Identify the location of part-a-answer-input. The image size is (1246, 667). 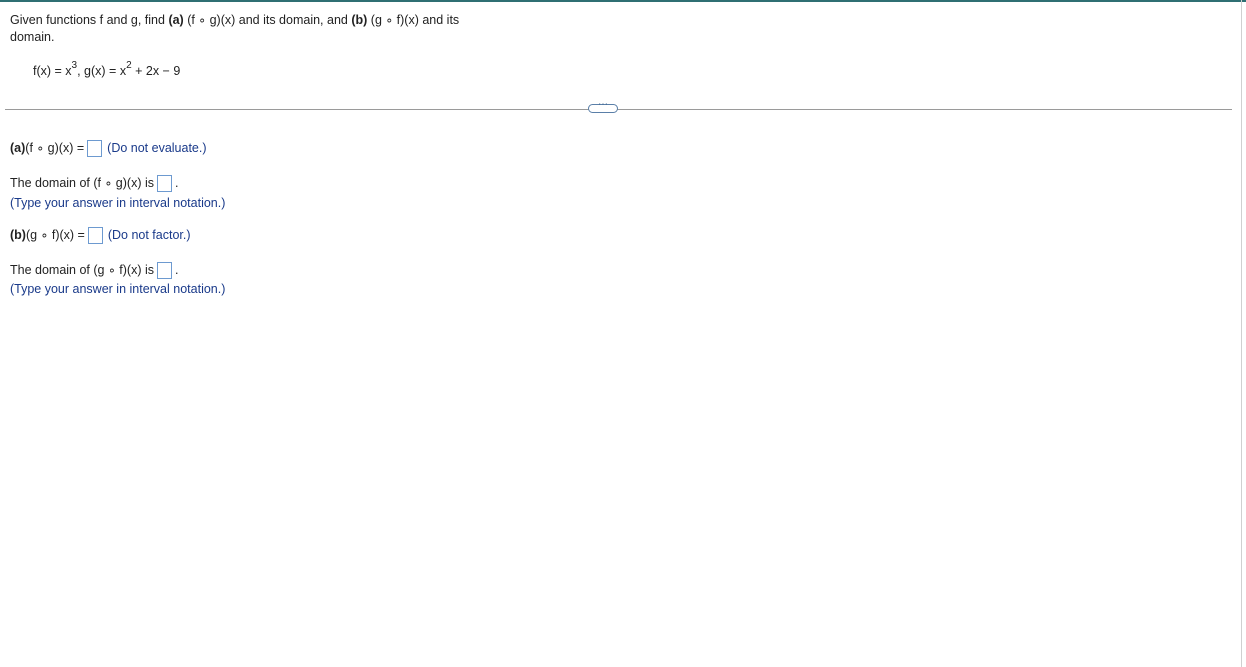
(95, 148).